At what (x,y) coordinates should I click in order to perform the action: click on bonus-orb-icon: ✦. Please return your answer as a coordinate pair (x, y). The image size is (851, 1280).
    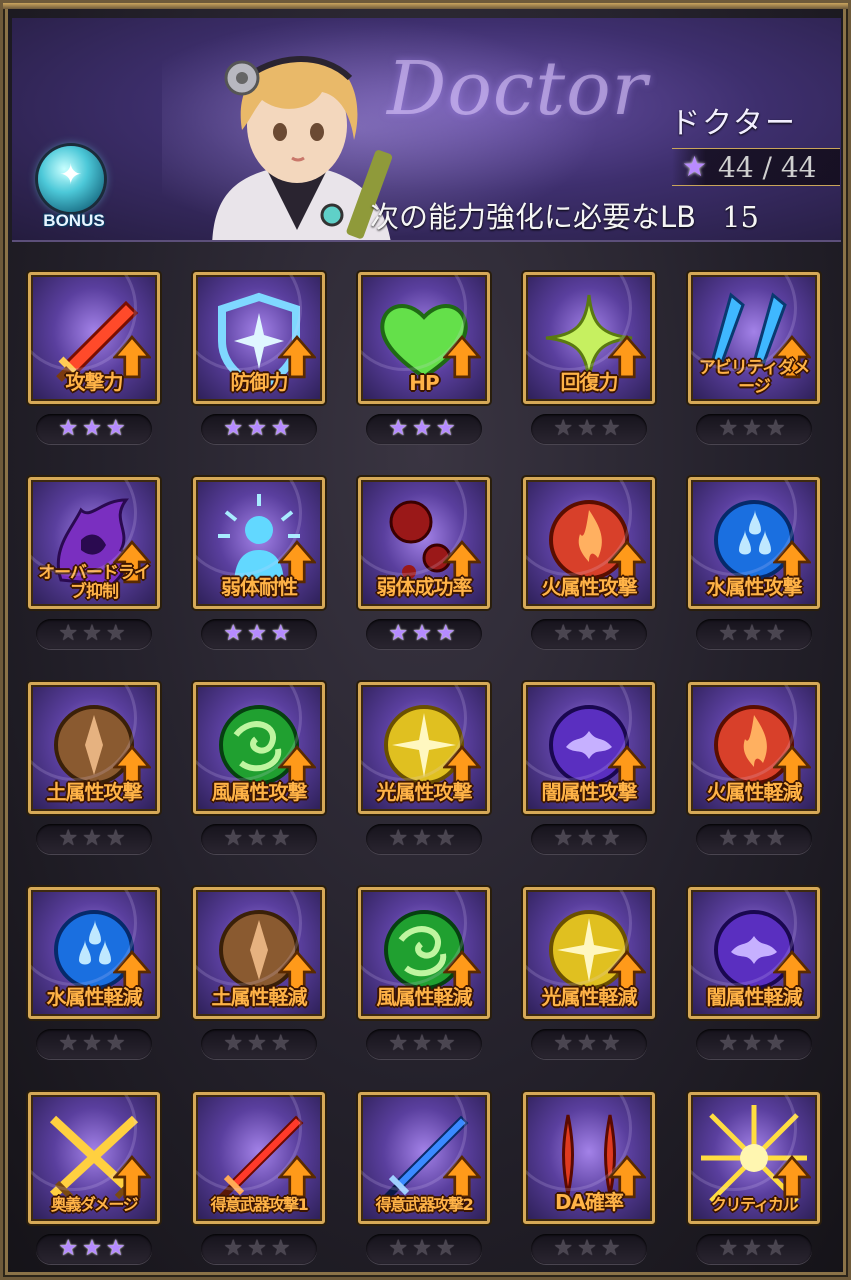
    Looking at the image, I should click on (71, 179).